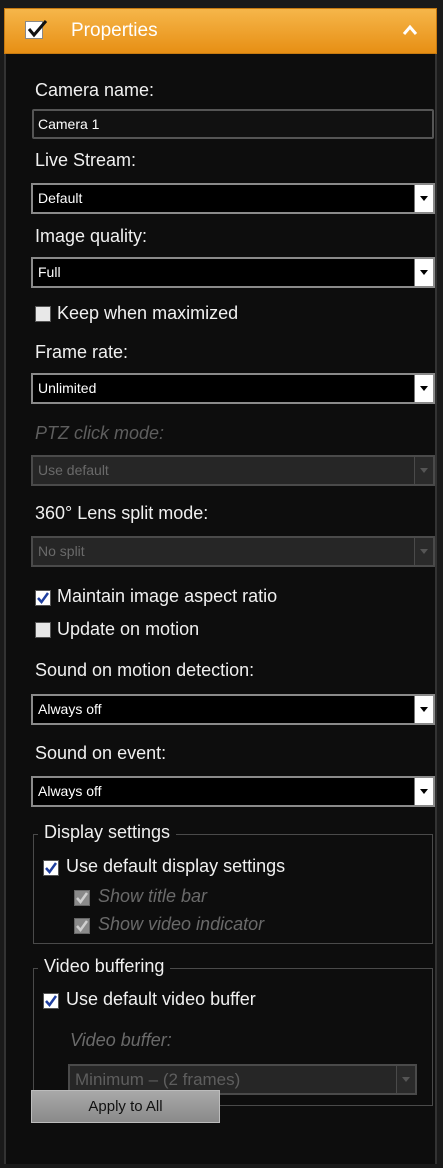 This screenshot has width=443, height=1168. What do you see at coordinates (122, 513) in the screenshot?
I see `lens-split-mode-label: 360° Lens split mode:` at bounding box center [122, 513].